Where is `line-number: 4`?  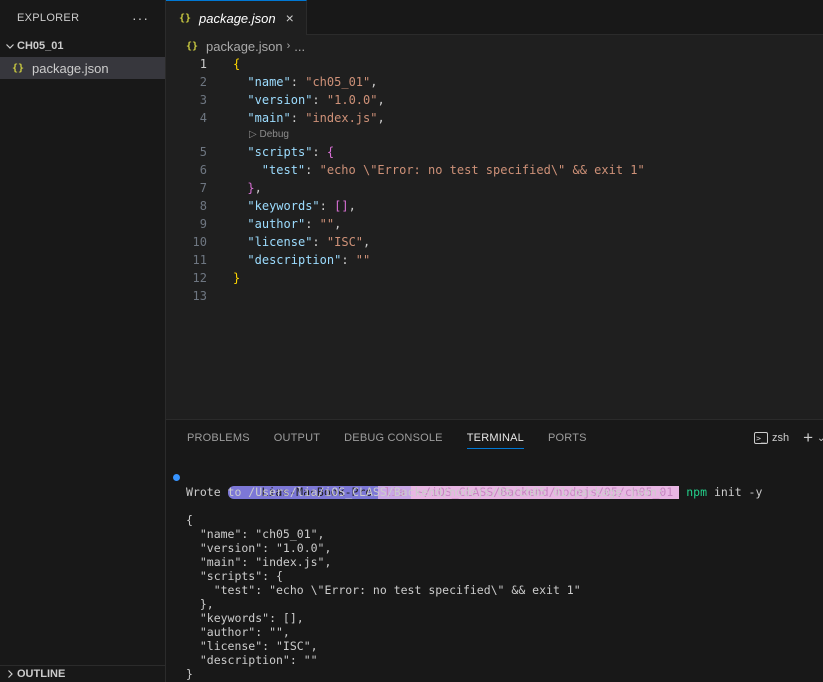
line-number: 4 is located at coordinates (203, 118).